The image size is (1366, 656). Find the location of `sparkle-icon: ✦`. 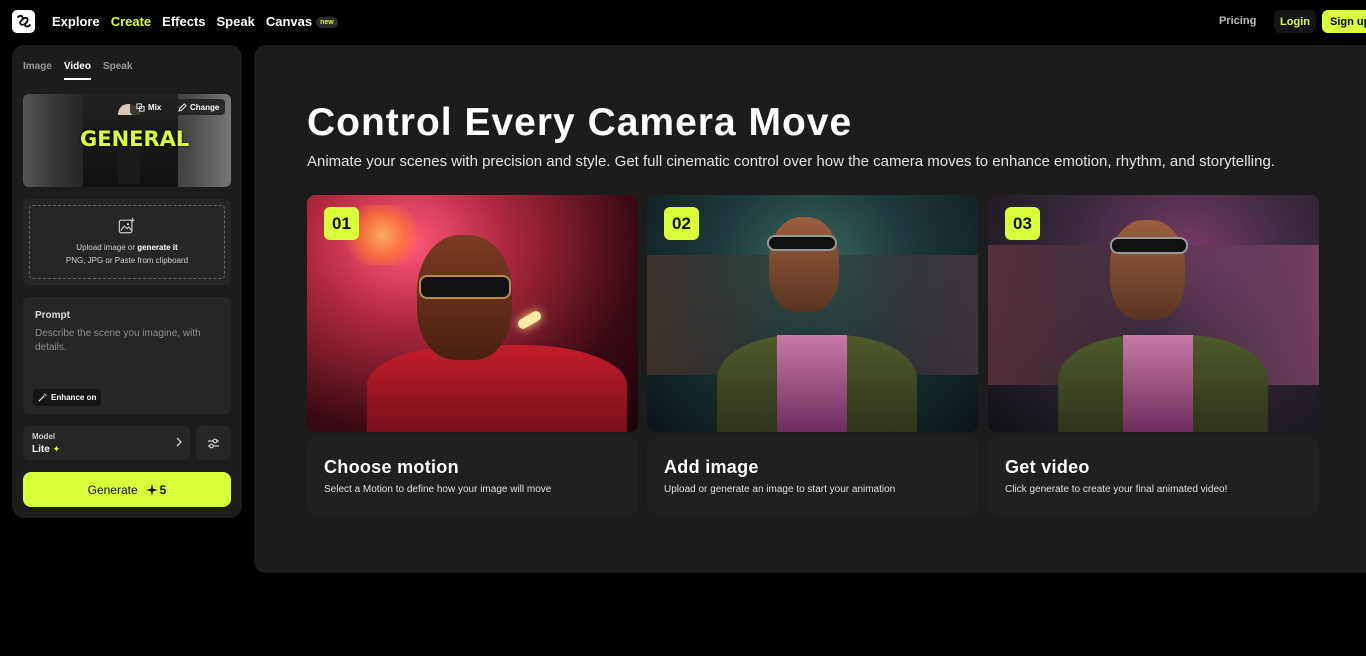

sparkle-icon: ✦ is located at coordinates (56, 449).